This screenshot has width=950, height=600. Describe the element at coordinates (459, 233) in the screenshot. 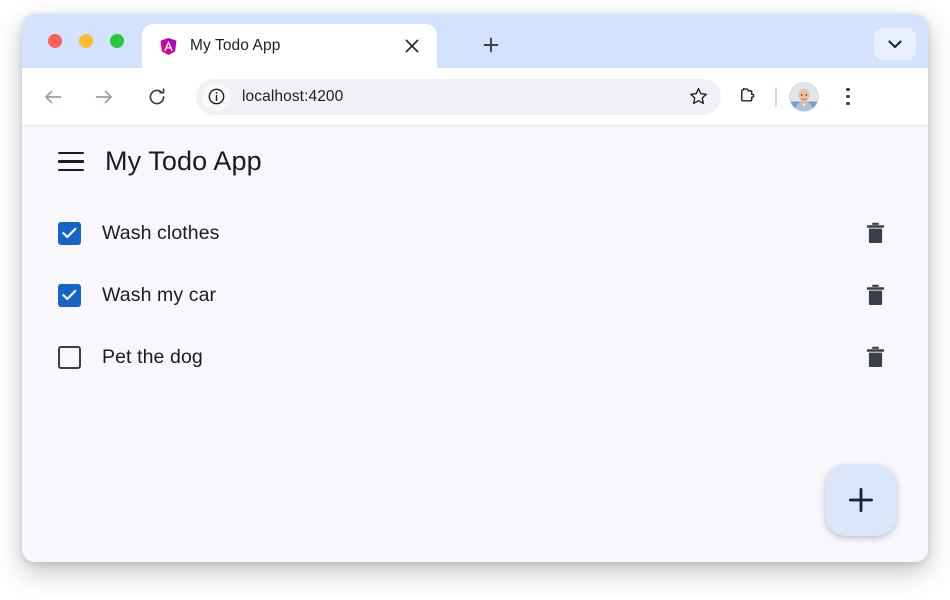

I see `todo-item-toggle: Wash clothes` at that location.